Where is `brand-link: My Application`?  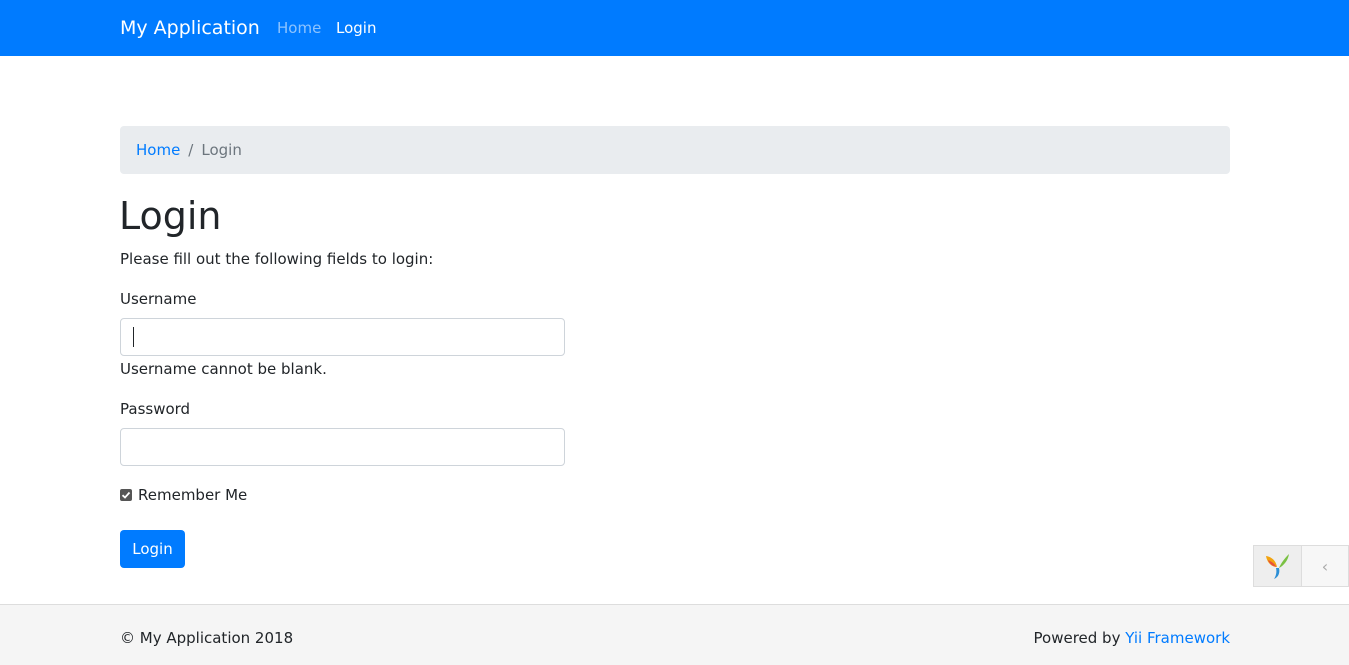 brand-link: My Application is located at coordinates (190, 28).